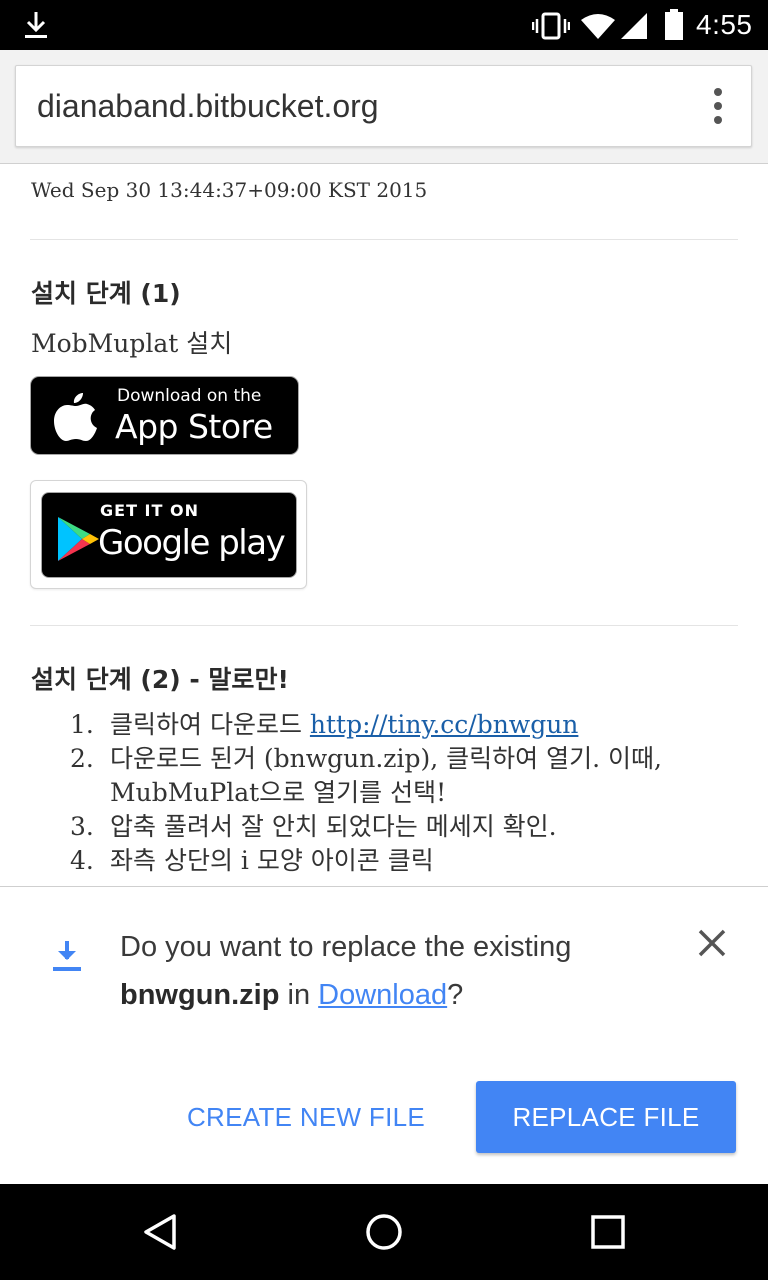 The width and height of the screenshot is (768, 1280). Describe the element at coordinates (384, 25) in the screenshot. I see `status-bar: 4:55` at that location.